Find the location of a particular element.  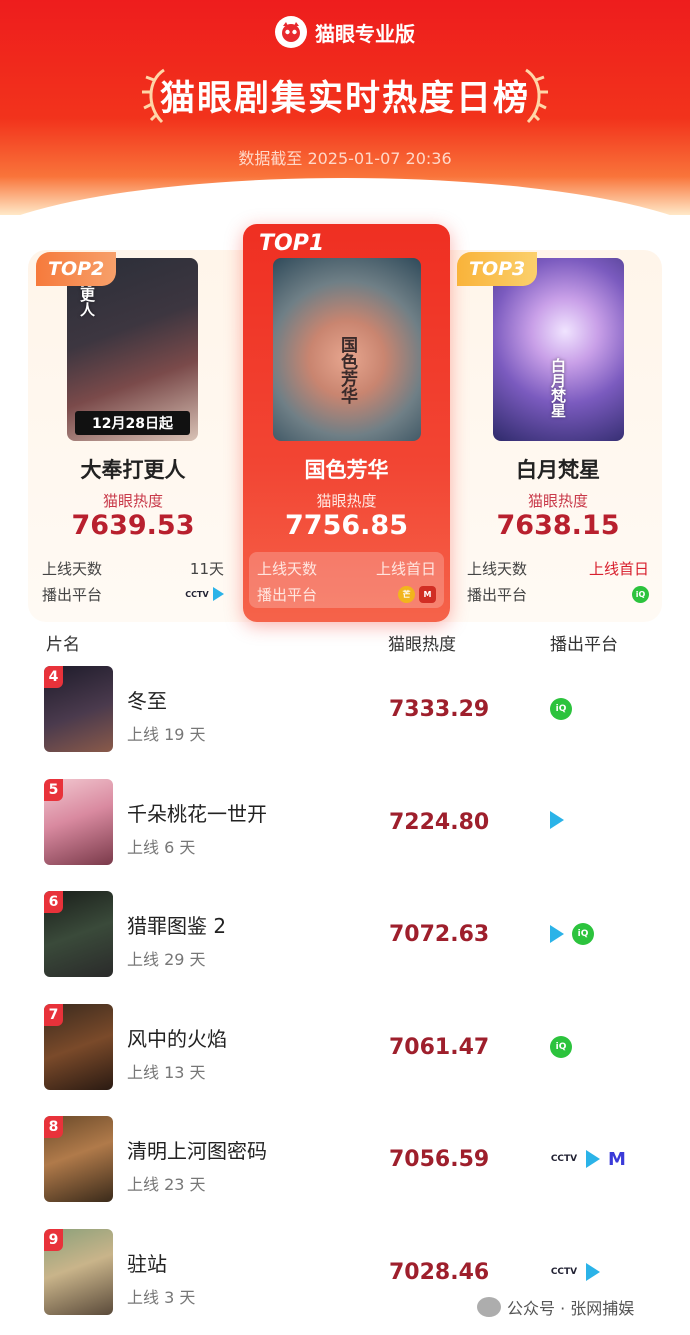

platforms: CCTV M is located at coordinates (588, 1159).